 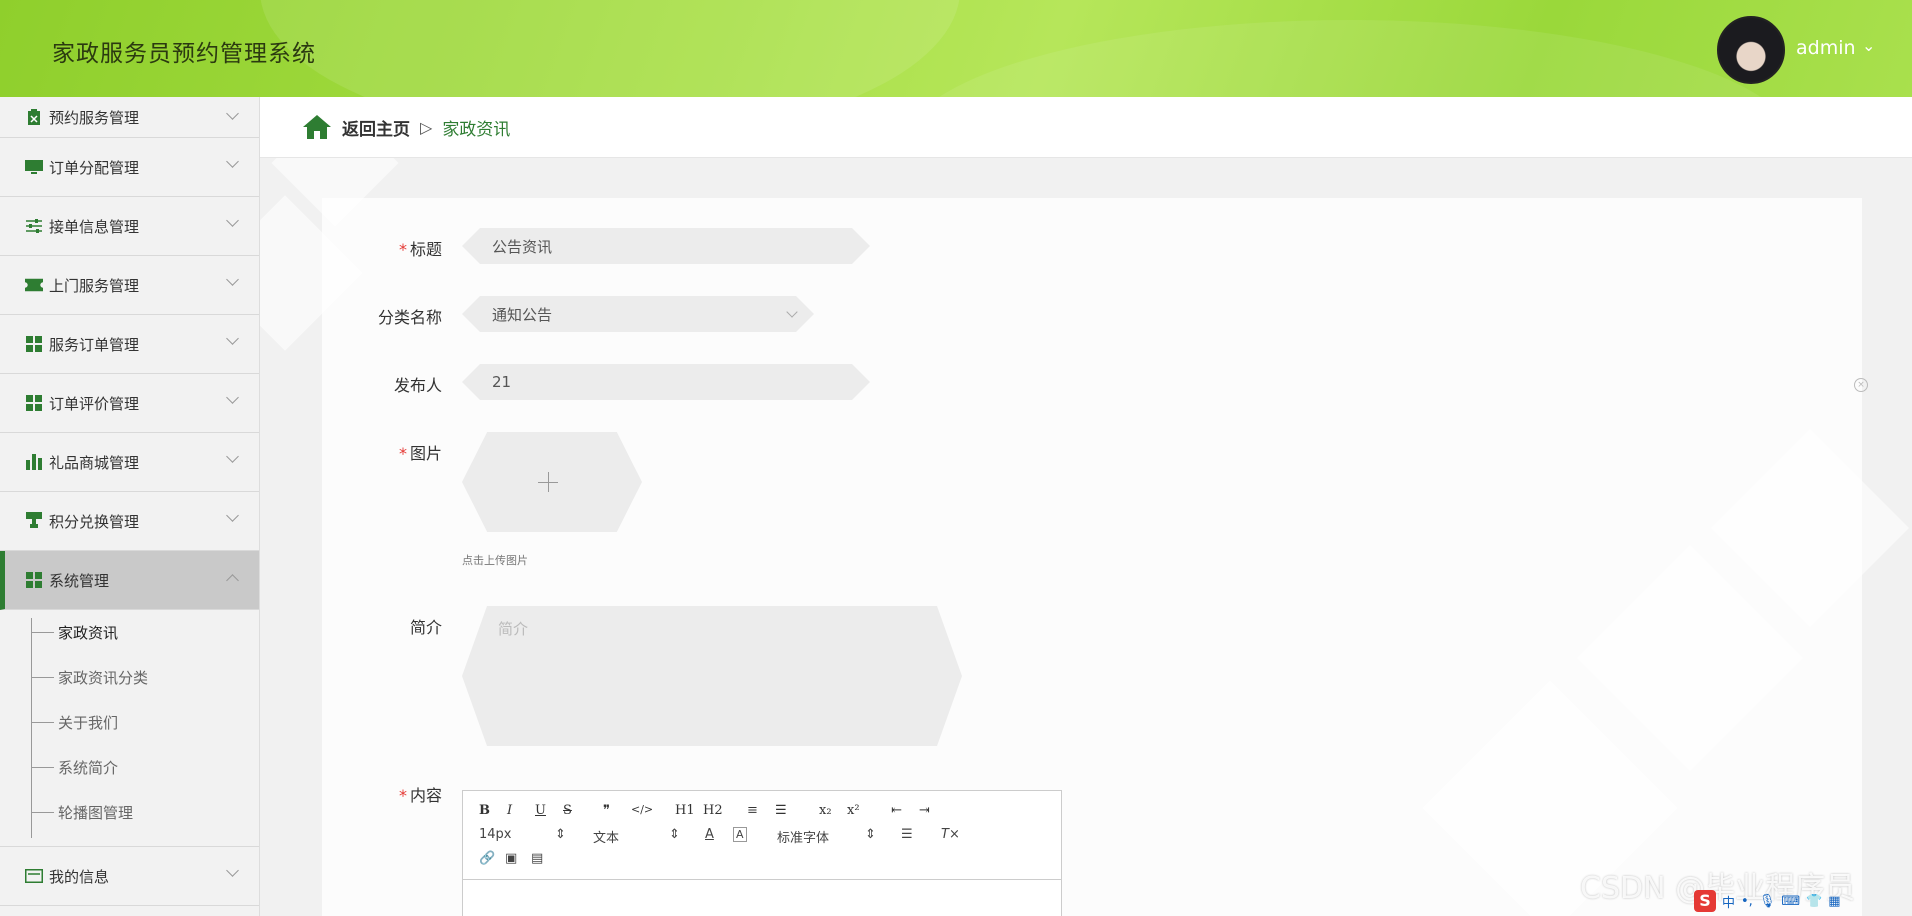 What do you see at coordinates (94, 117) in the screenshot?
I see `sidebar-item-label: 预约服务管理` at bounding box center [94, 117].